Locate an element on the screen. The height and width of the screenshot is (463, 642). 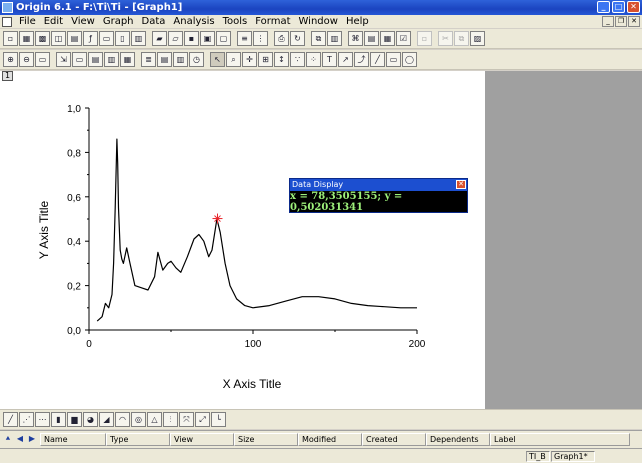
layer-1-tab: 1 is located at coordinates (7, 76).